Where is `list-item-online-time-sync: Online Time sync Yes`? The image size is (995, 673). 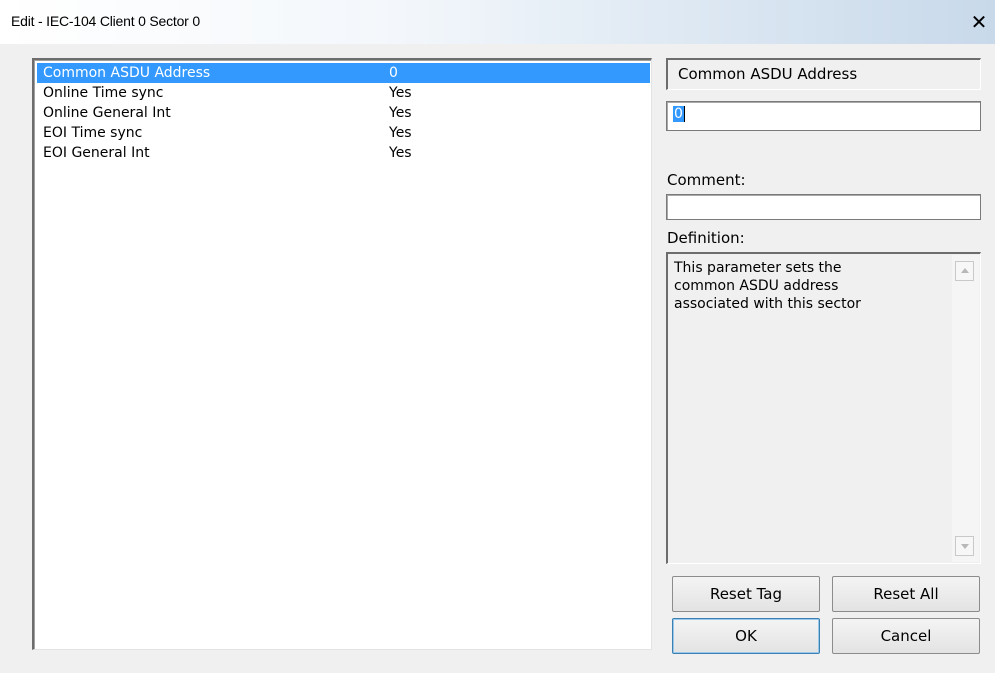 list-item-online-time-sync: Online Time sync Yes is located at coordinates (343, 93).